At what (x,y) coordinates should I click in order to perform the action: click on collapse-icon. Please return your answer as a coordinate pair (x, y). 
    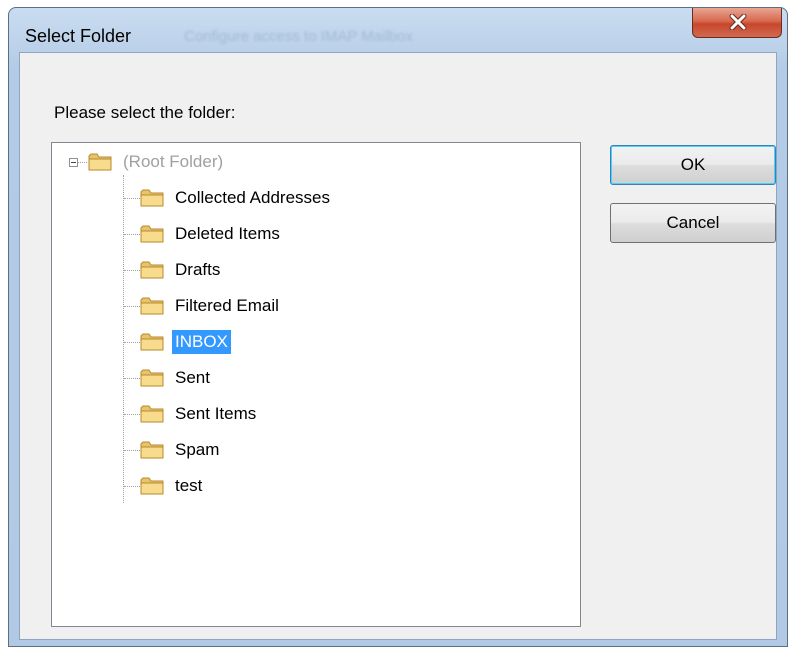
    Looking at the image, I should click on (73, 162).